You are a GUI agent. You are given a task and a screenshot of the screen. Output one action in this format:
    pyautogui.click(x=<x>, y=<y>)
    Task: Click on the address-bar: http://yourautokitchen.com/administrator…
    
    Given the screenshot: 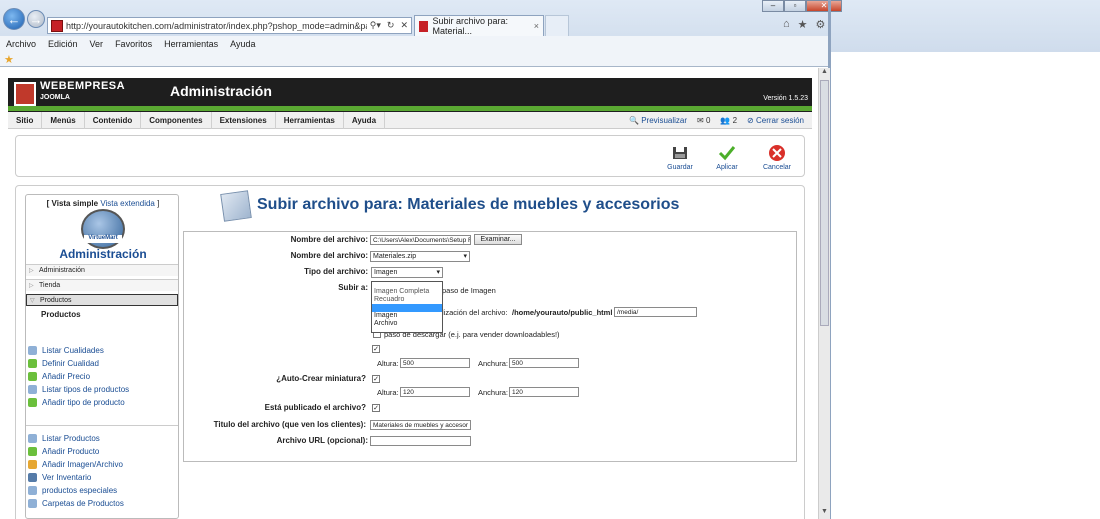 What is the action you would take?
    pyautogui.click(x=229, y=25)
    